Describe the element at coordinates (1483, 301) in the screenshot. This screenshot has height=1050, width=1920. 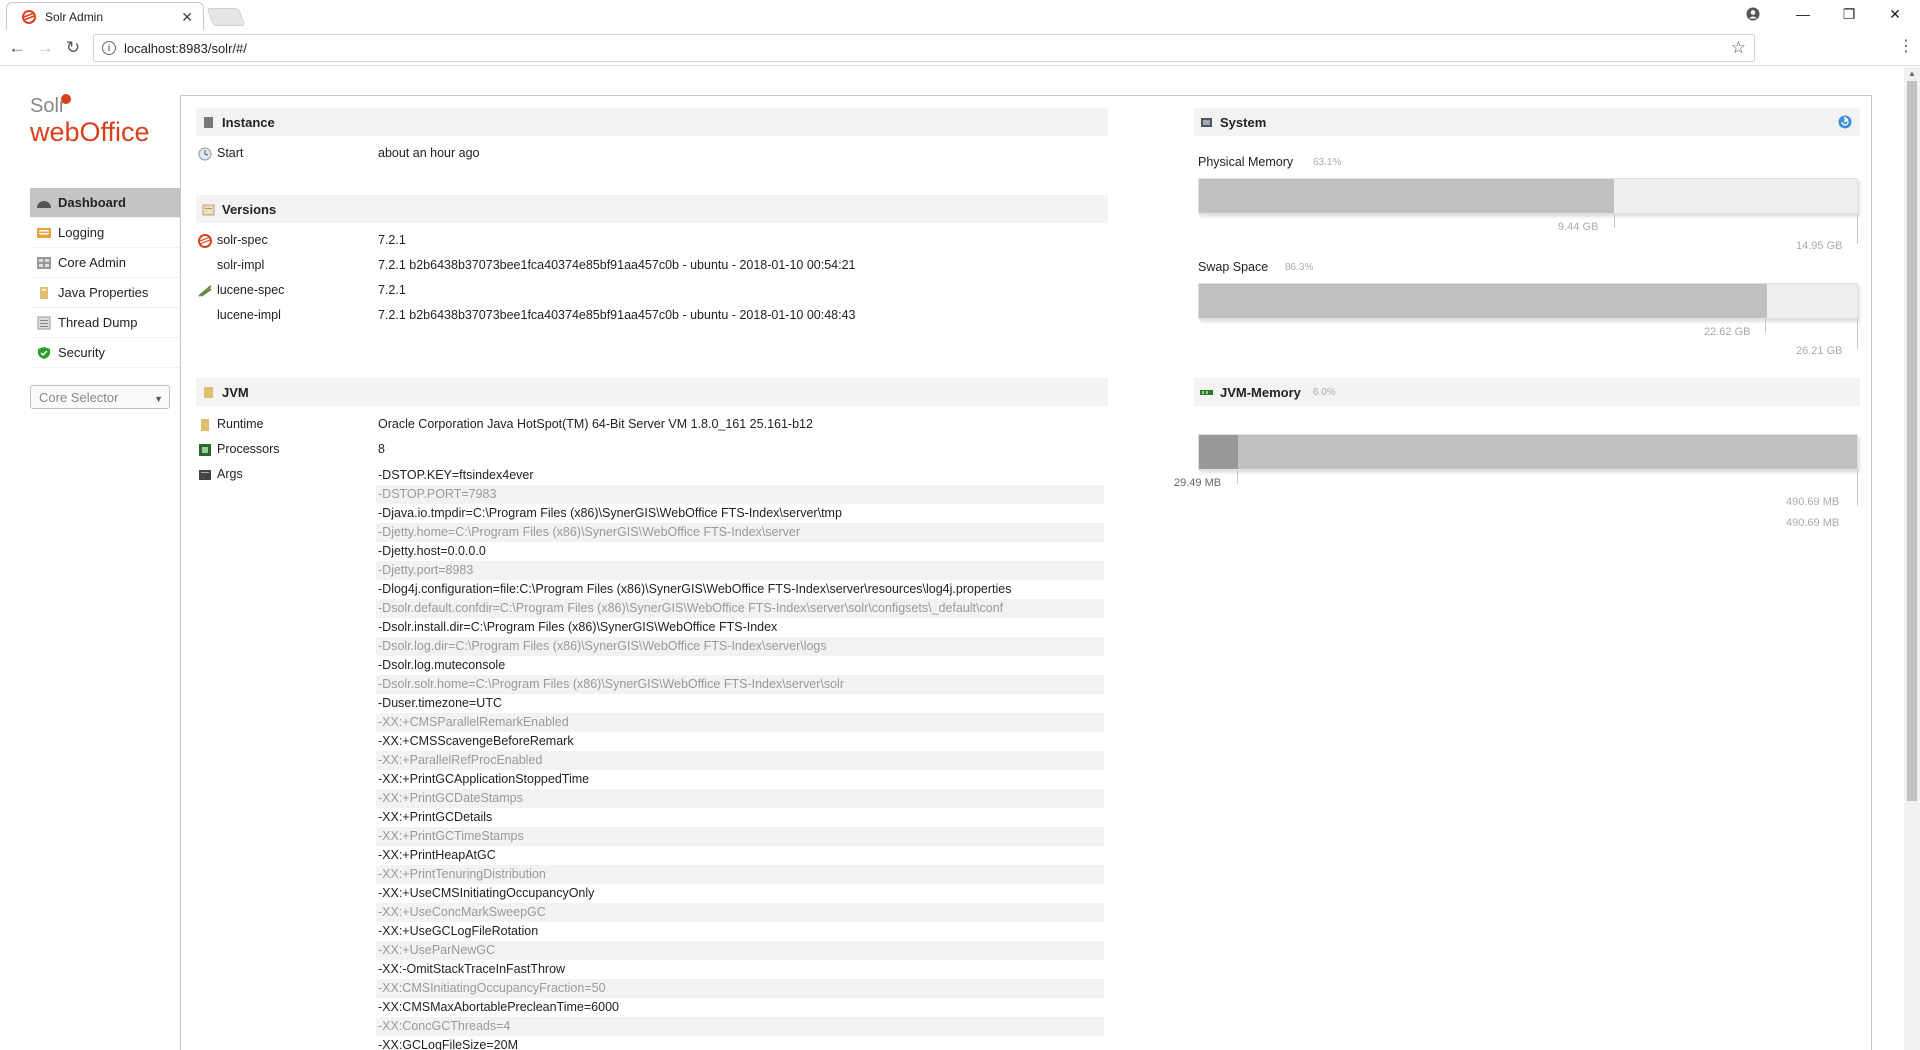
I see `swap-space-fill` at that location.